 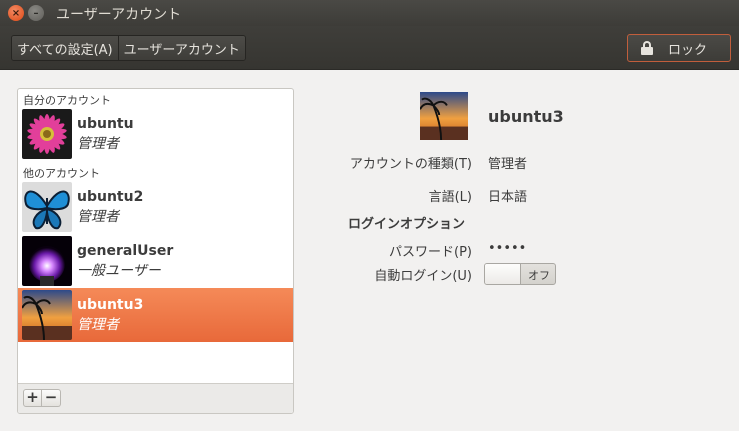 What do you see at coordinates (110, 197) in the screenshot?
I see `user-name: ubuntu2` at bounding box center [110, 197].